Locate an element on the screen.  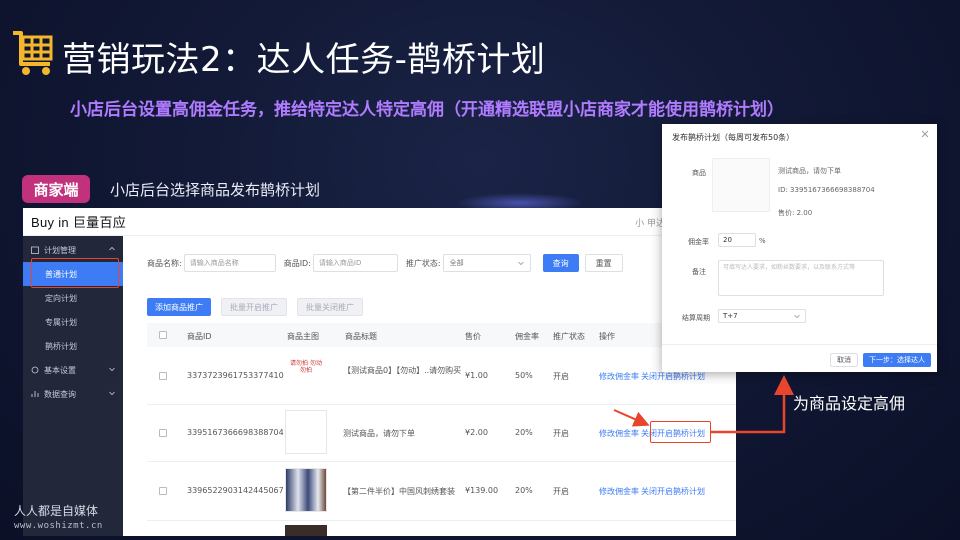
commission-rate: 50% is located at coordinates (524, 375).